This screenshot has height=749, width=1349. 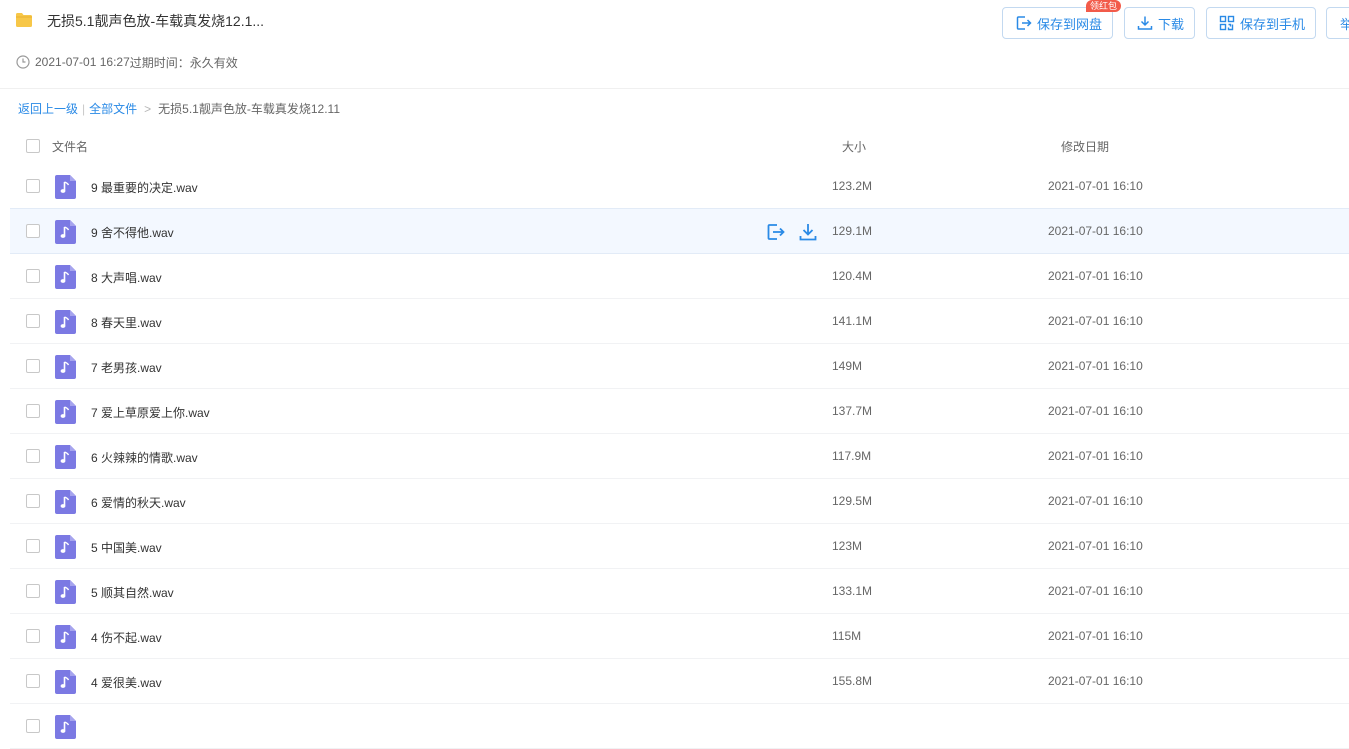 What do you see at coordinates (852, 456) in the screenshot?
I see `file-size: 117.9M` at bounding box center [852, 456].